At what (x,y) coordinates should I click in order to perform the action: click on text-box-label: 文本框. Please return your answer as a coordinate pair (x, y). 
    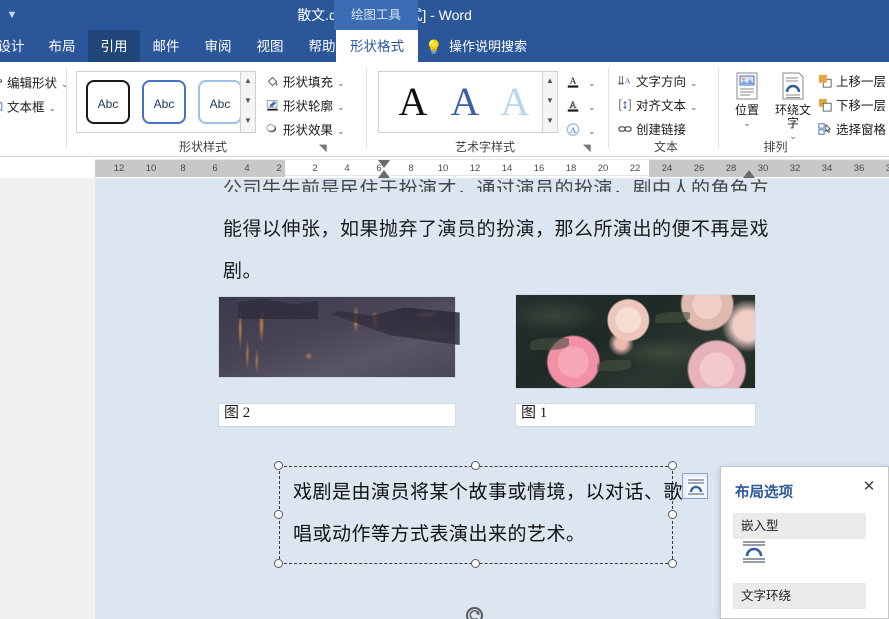
    Looking at the image, I should click on (26, 107).